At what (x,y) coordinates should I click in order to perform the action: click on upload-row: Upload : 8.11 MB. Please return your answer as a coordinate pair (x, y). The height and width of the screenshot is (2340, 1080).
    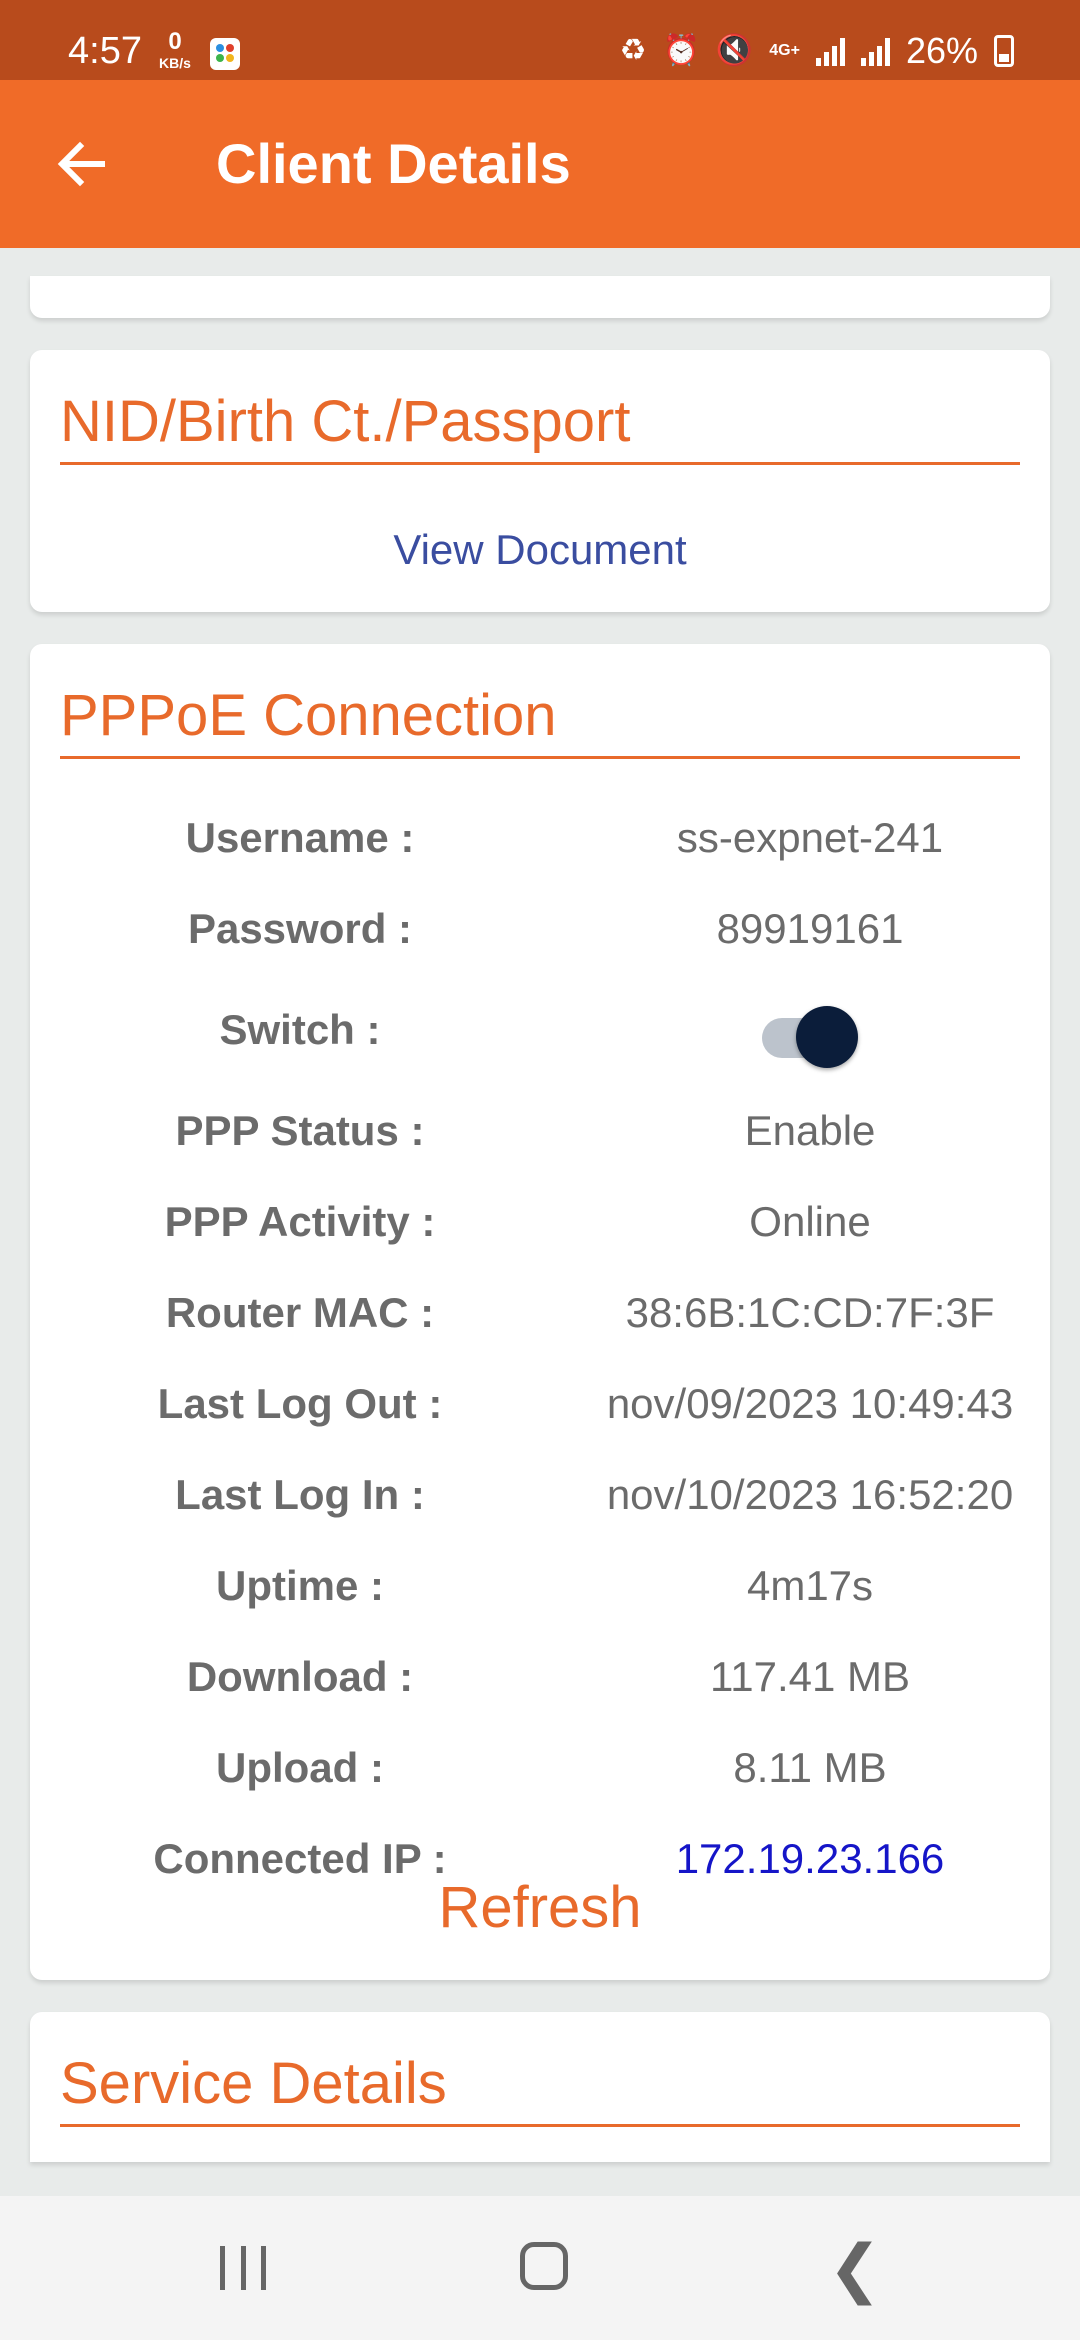
    Looking at the image, I should click on (540, 1767).